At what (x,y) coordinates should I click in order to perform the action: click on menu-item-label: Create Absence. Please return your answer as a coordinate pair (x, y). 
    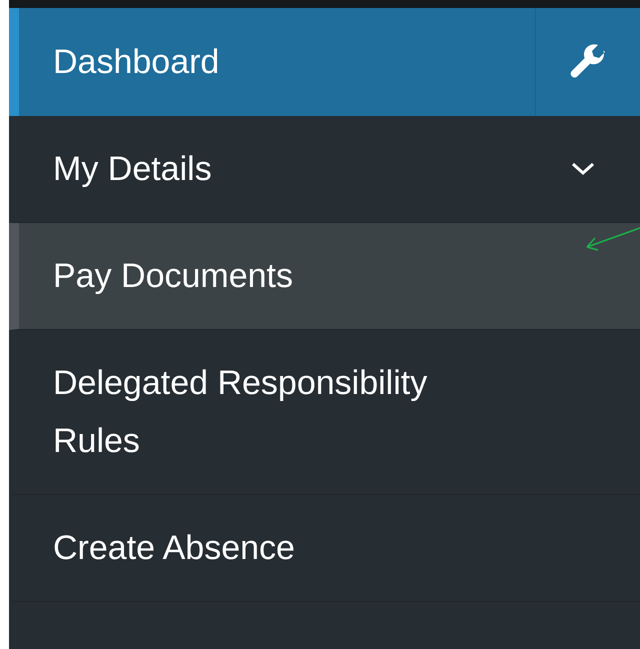
    Looking at the image, I should click on (174, 548).